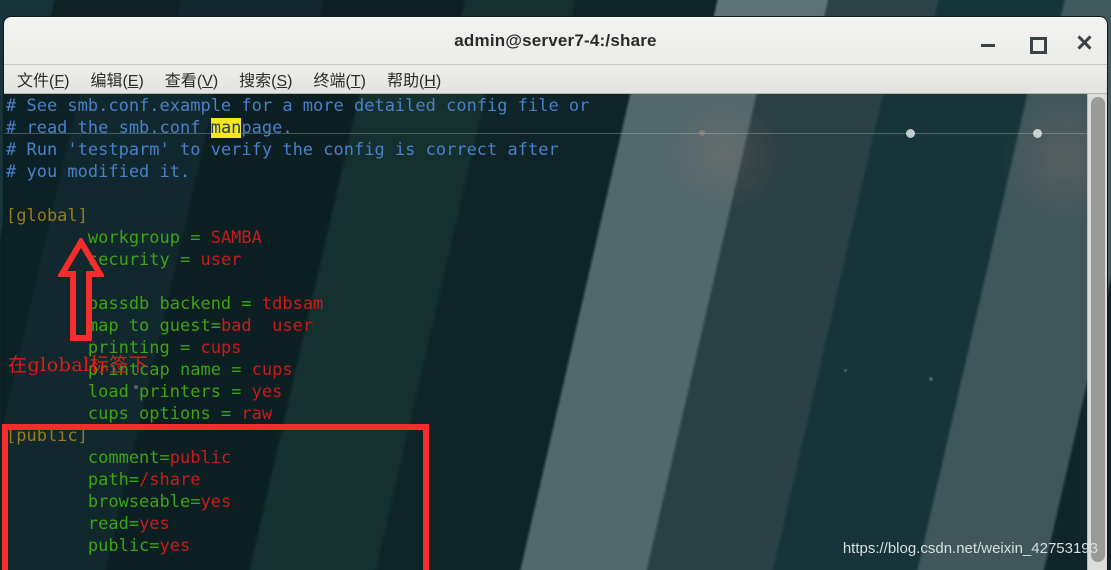 The height and width of the screenshot is (570, 1111). What do you see at coordinates (988, 42) in the screenshot?
I see `minimize-button` at bounding box center [988, 42].